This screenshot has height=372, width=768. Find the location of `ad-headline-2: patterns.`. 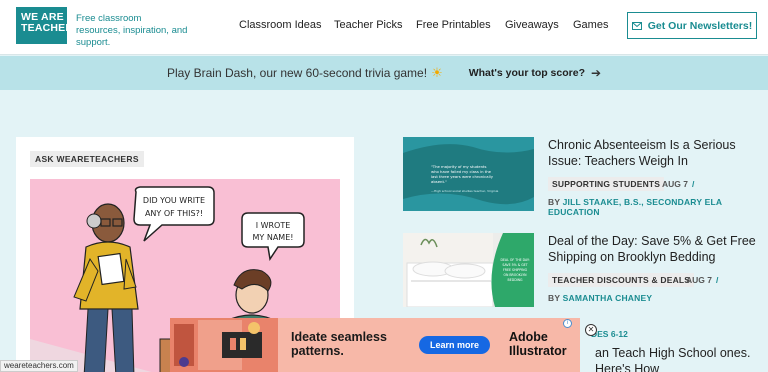

ad-headline-2: patterns. is located at coordinates (317, 351).